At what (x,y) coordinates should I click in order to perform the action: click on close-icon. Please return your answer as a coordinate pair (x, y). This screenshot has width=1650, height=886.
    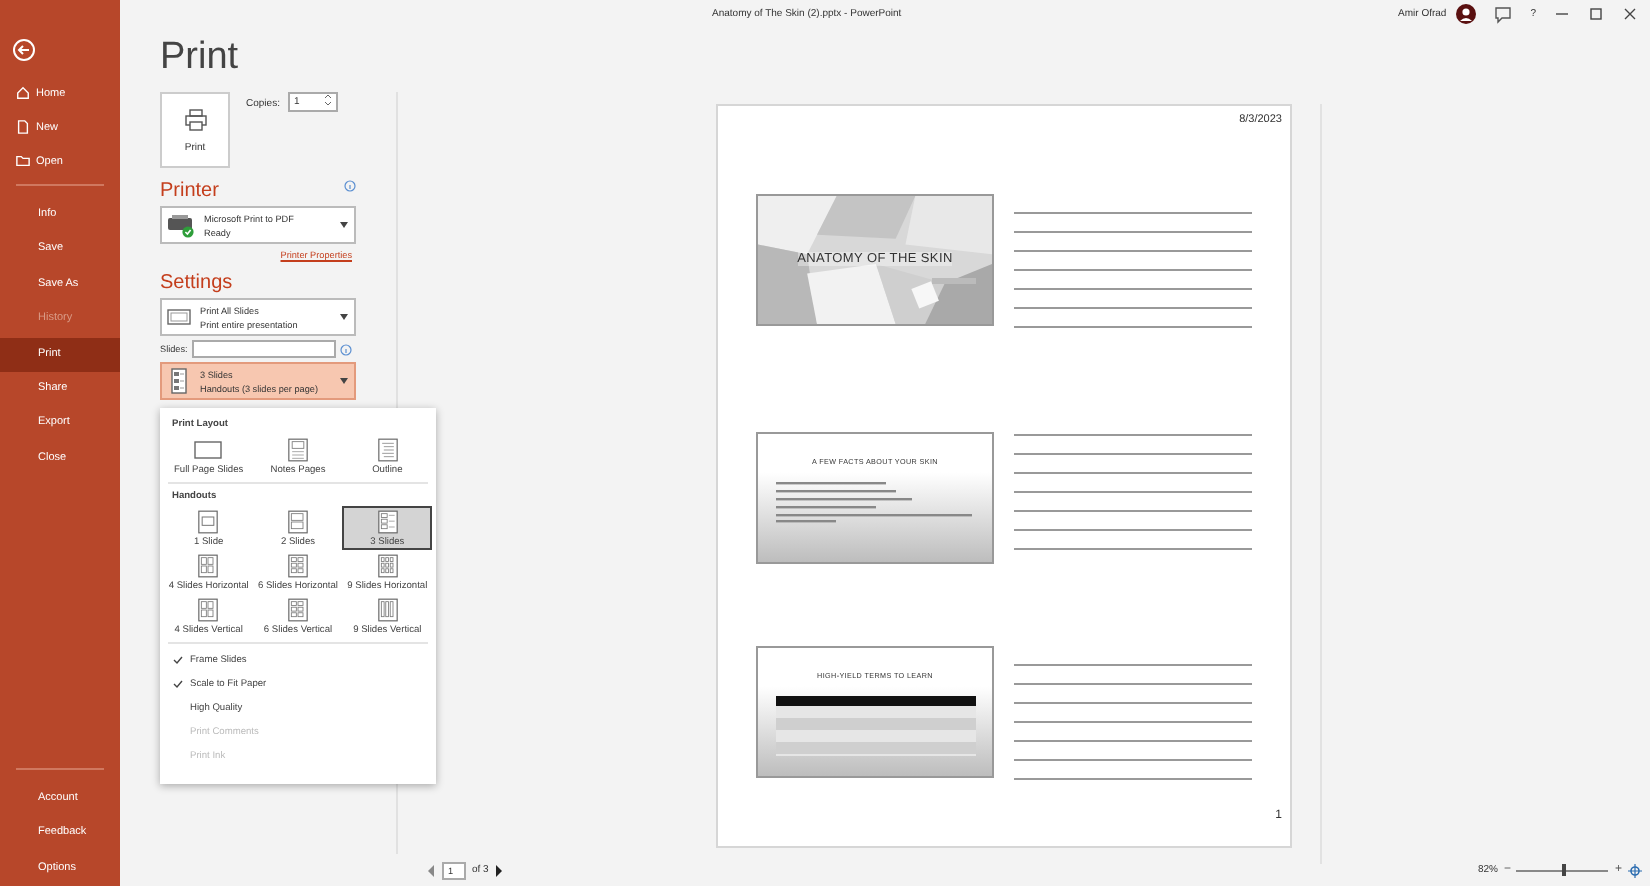
    Looking at the image, I should click on (1630, 14).